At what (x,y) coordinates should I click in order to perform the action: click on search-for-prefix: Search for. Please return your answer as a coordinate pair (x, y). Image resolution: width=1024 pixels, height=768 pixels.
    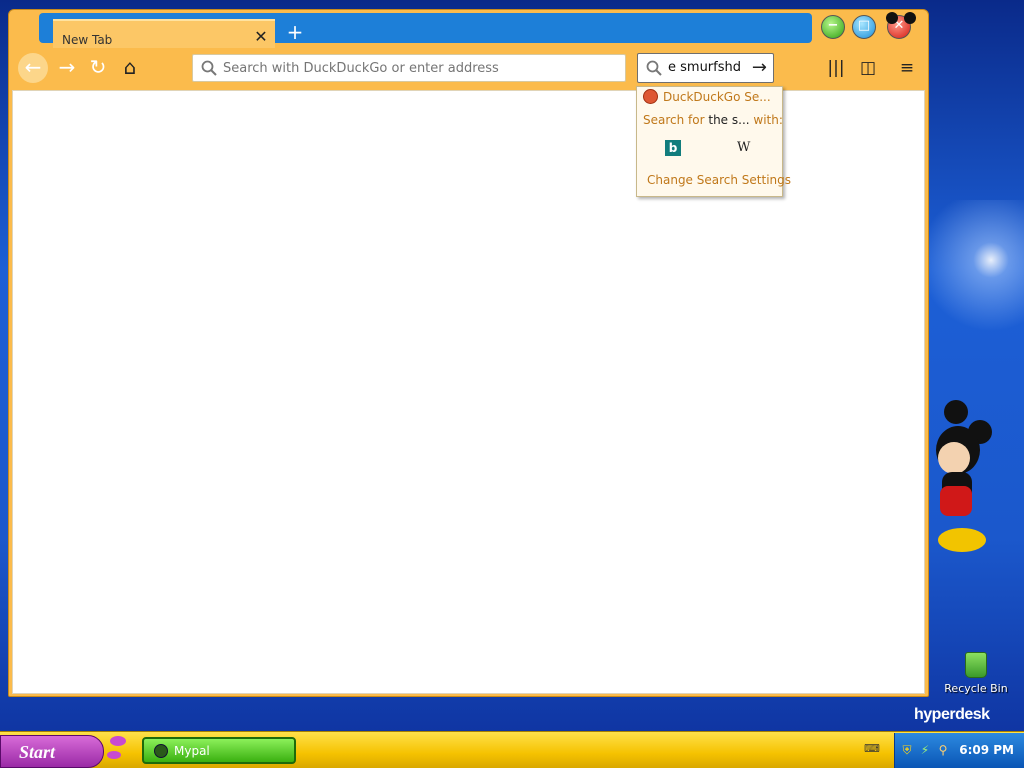
    Looking at the image, I should click on (674, 120).